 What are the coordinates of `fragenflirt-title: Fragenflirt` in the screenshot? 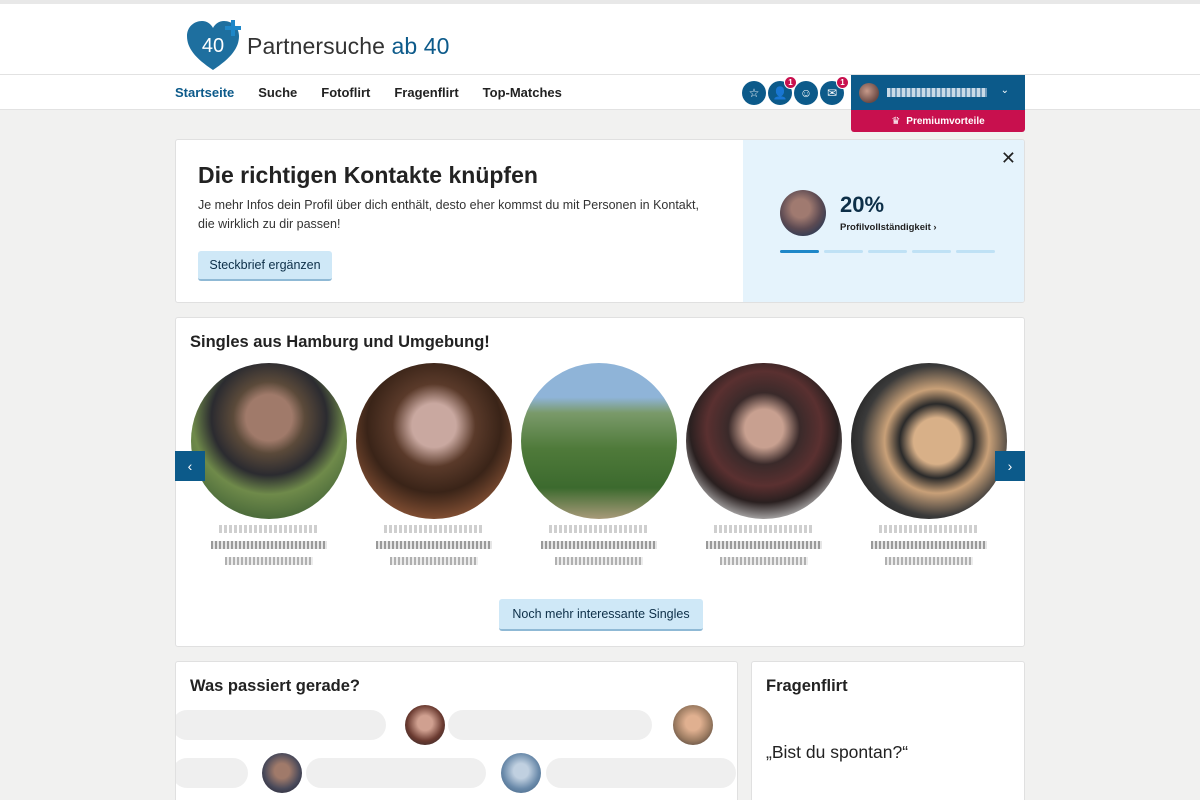 It's located at (807, 686).